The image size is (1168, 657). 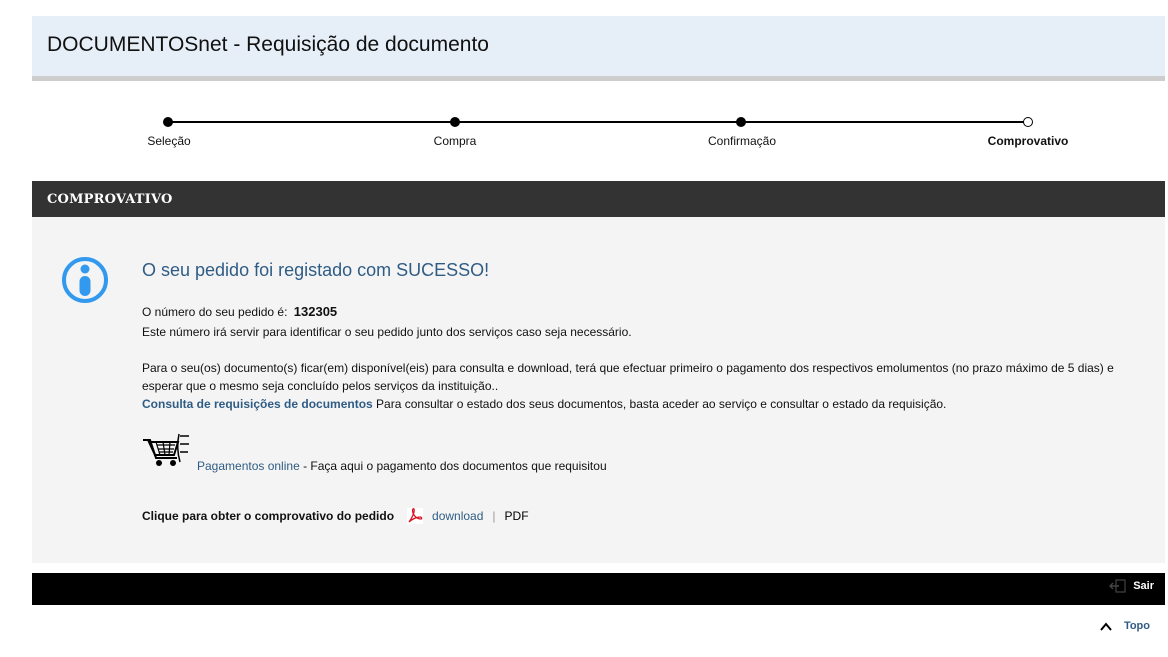 I want to click on step-dot-compra, so click(x=455, y=122).